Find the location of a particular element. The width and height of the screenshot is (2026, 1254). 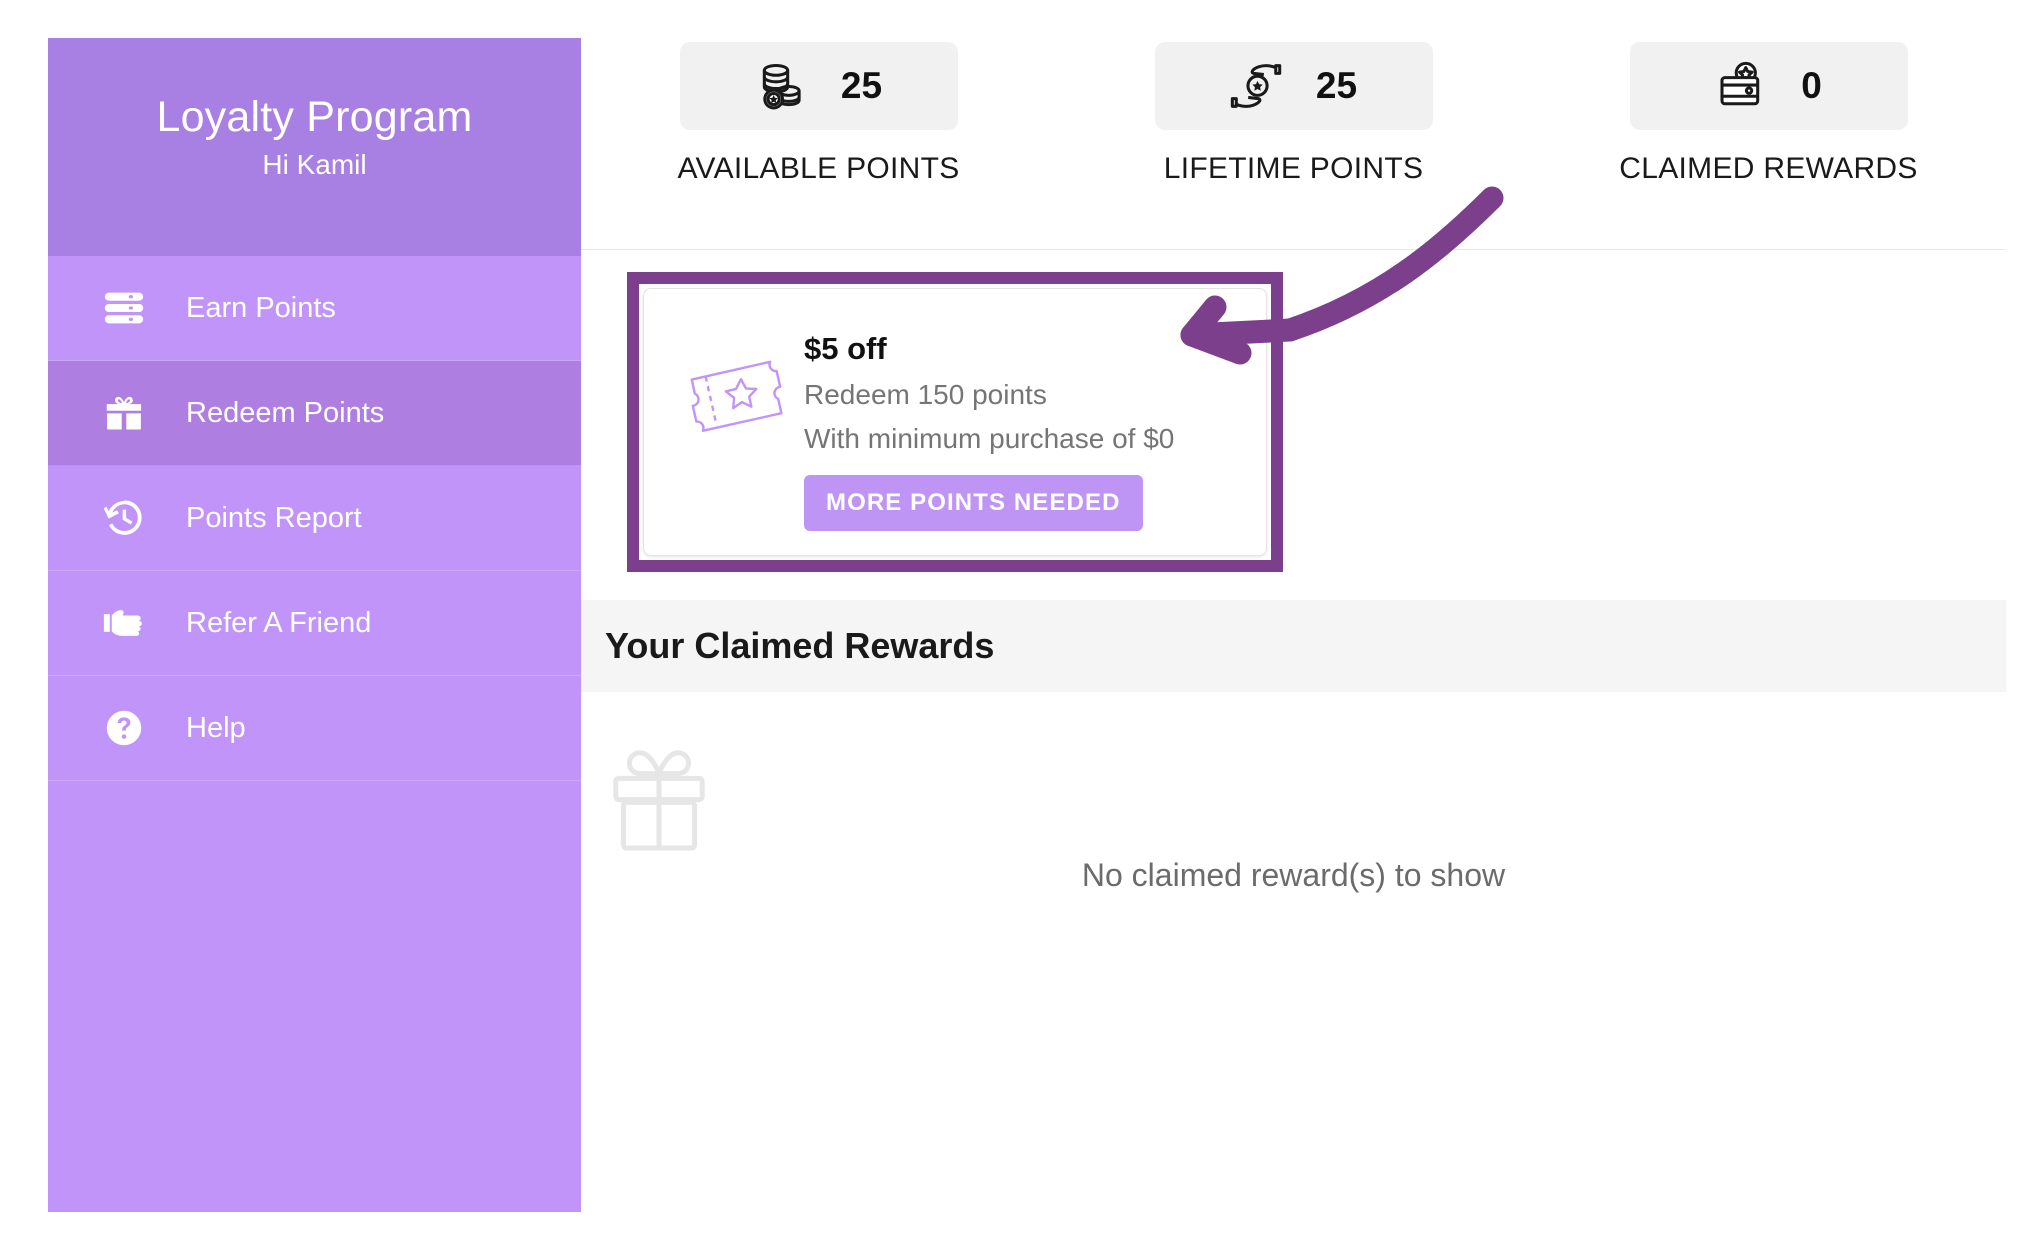

sidebar-item-points-report: Points Report is located at coordinates (314, 518).